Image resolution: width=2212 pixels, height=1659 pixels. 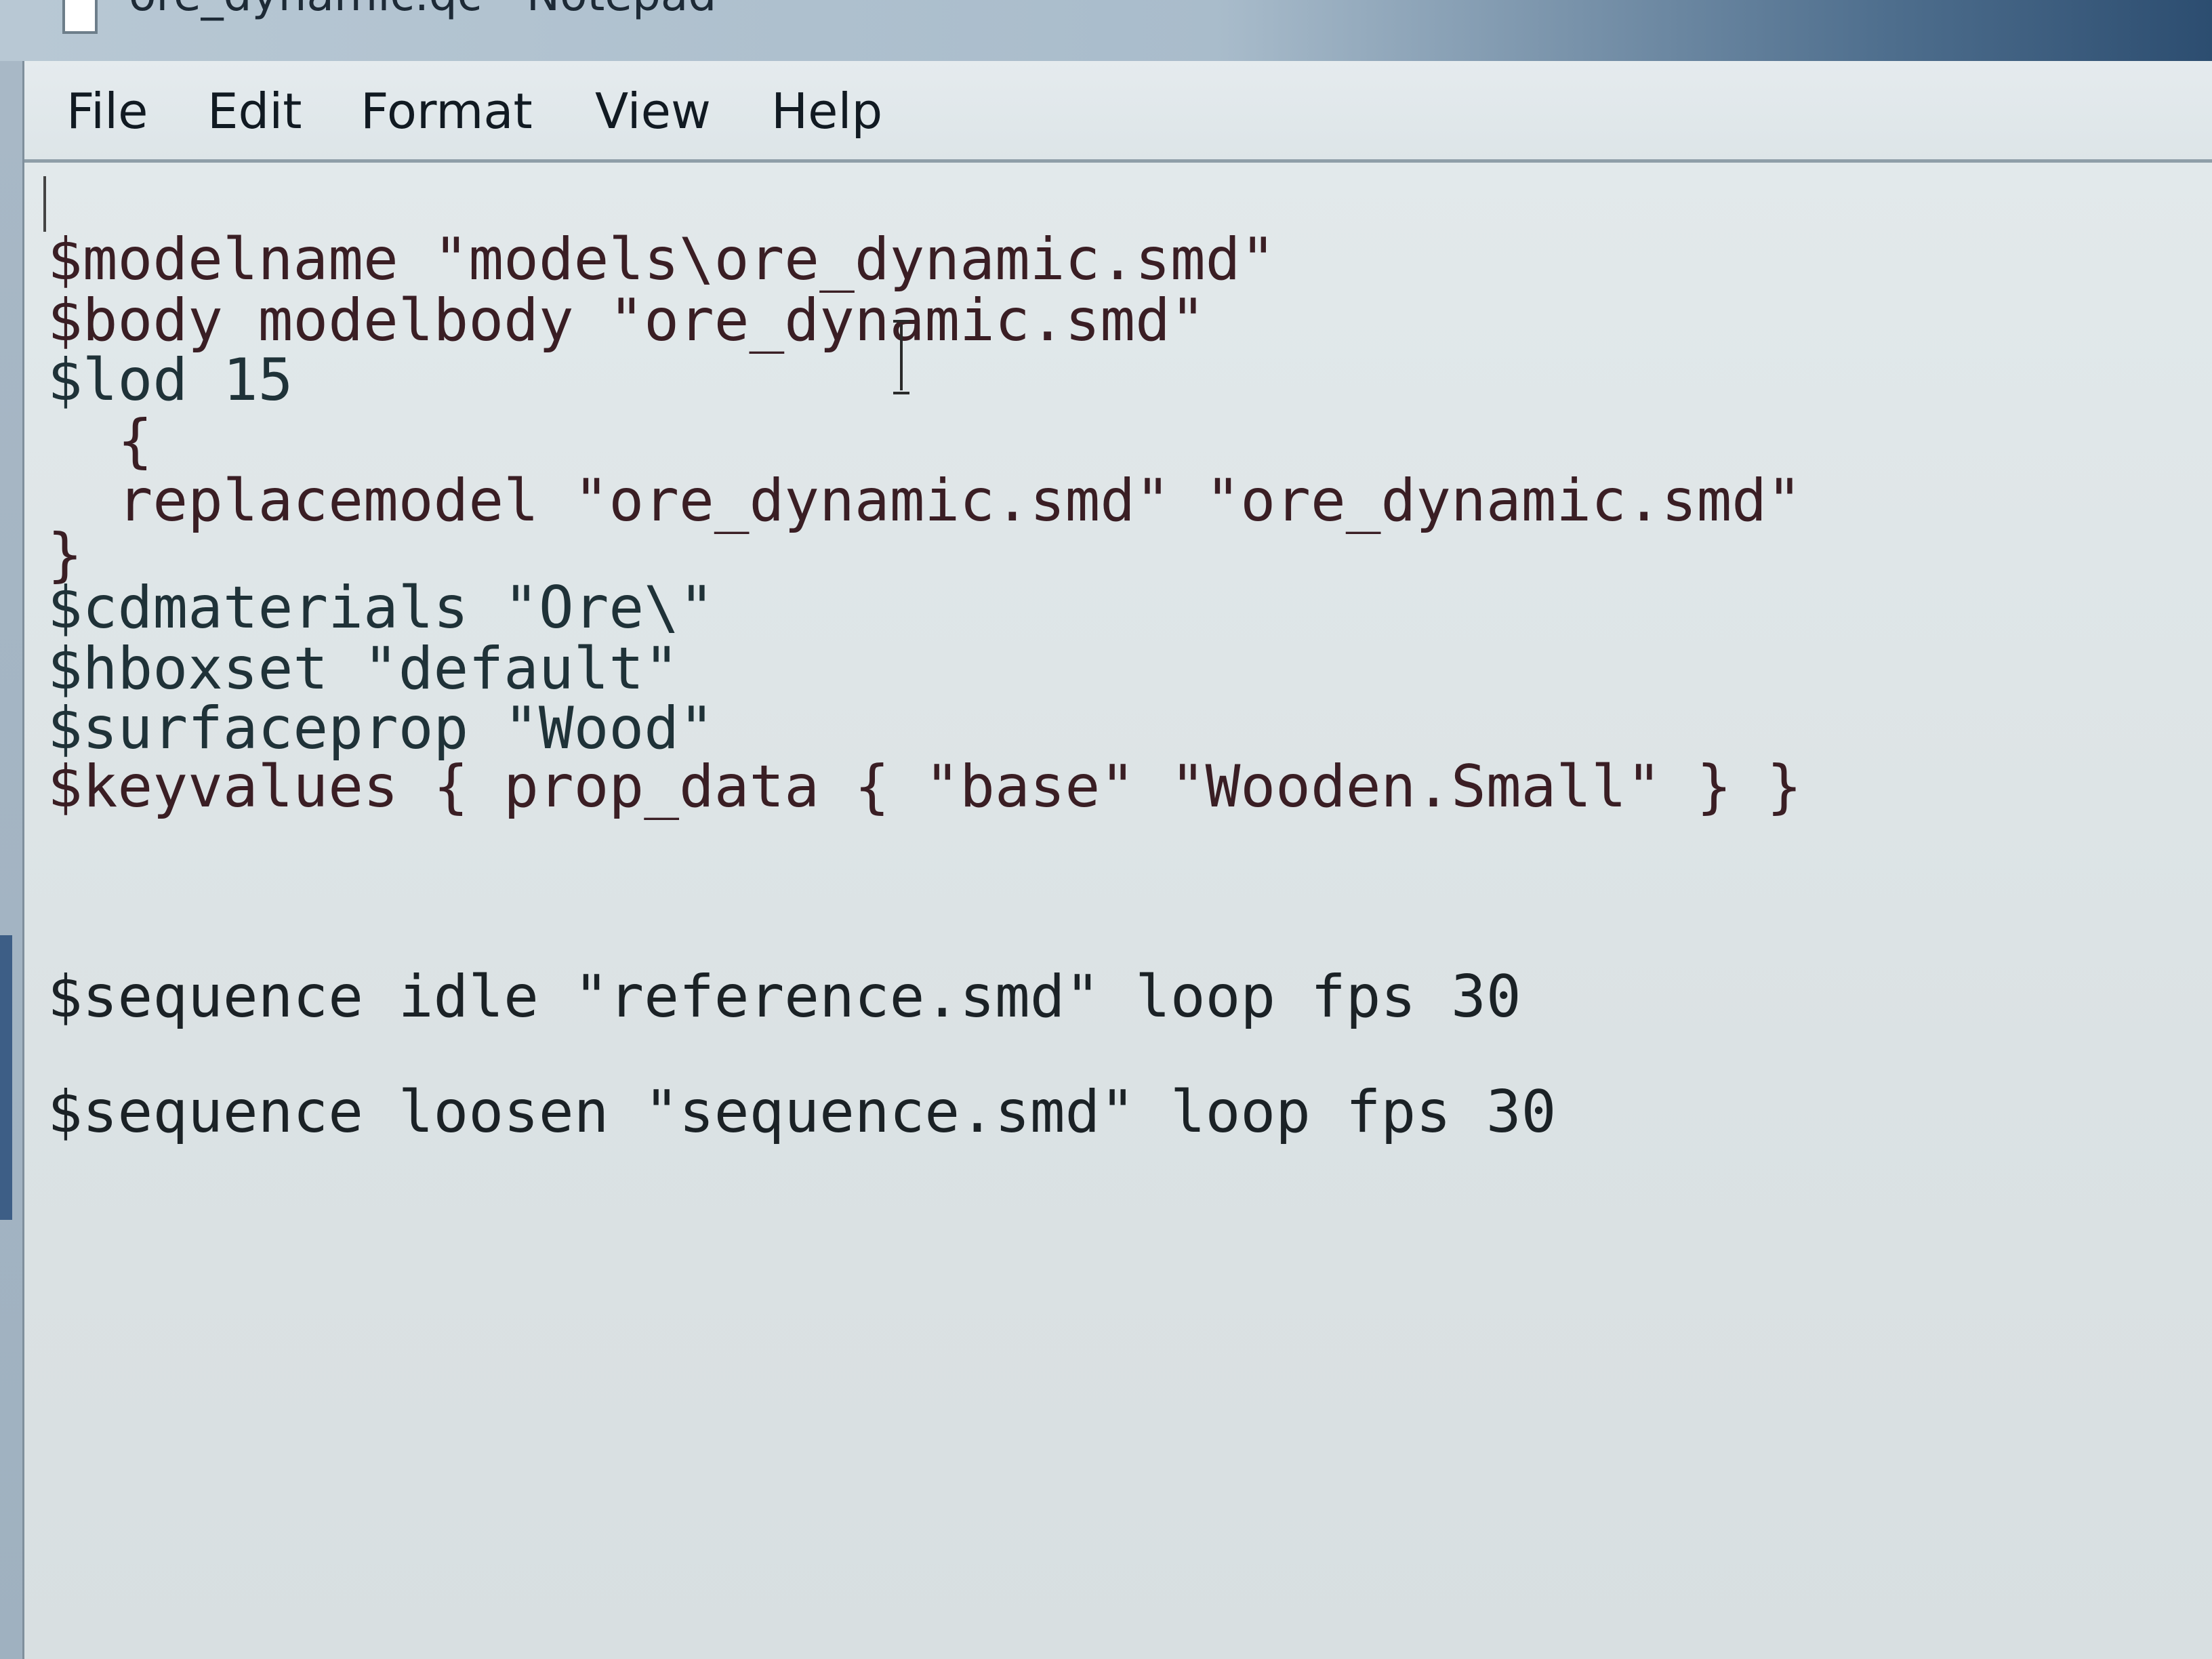 I want to click on code-line-2: $body modelbody "ore_dynamic.smd", so click(x=626, y=321).